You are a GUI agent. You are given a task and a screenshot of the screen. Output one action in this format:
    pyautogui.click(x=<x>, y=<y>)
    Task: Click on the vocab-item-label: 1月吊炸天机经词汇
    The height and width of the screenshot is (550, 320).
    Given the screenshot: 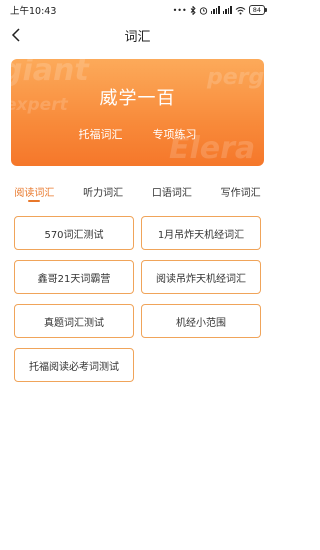 What is the action you would take?
    pyautogui.click(x=201, y=235)
    